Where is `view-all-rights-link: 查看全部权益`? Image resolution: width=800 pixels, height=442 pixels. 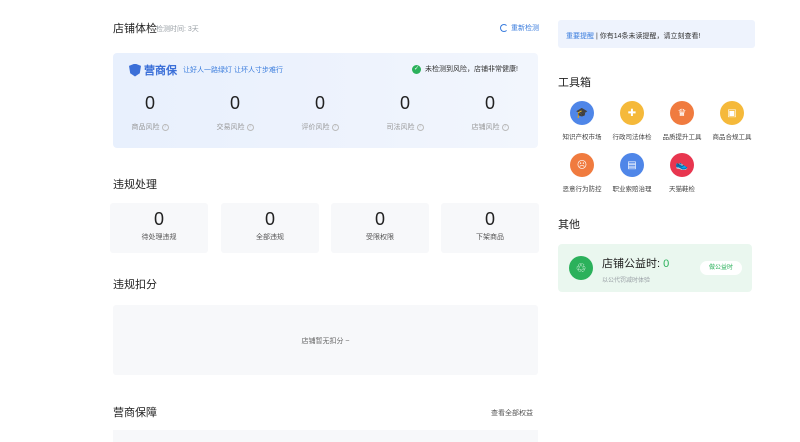 view-all-rights-link: 查看全部权益 is located at coordinates (512, 413).